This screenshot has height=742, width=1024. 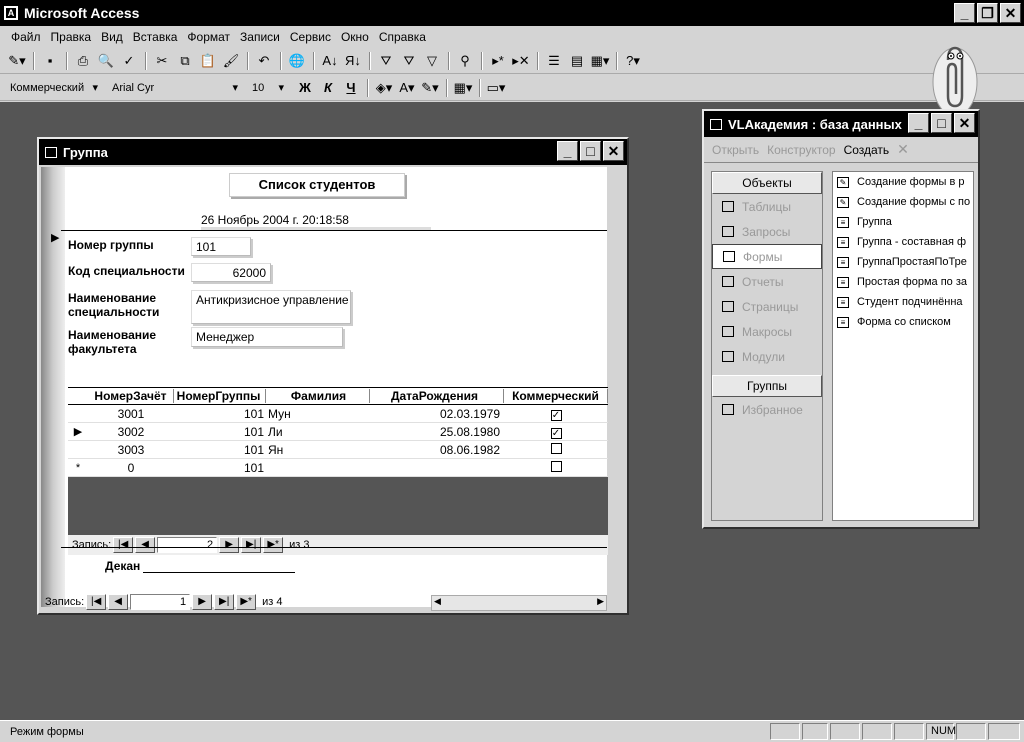 What do you see at coordinates (432, 61) in the screenshot?
I see `apply-filter-icon: ▽` at bounding box center [432, 61].